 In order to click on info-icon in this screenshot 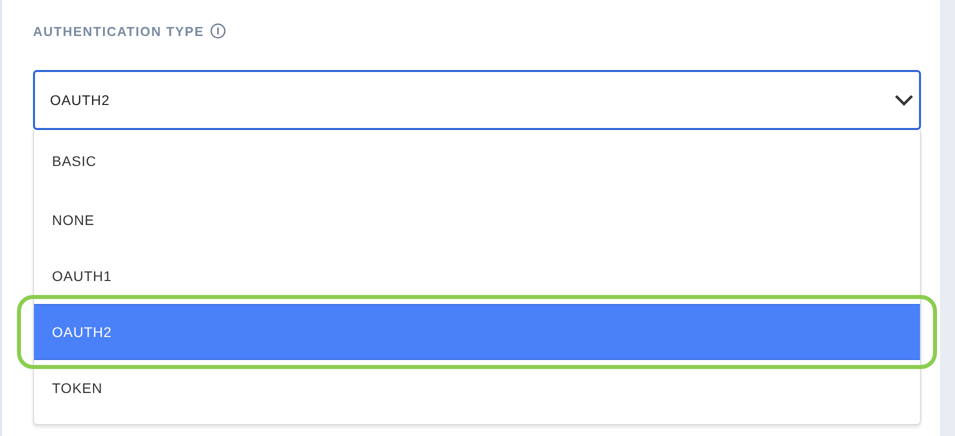, I will do `click(218, 31)`.